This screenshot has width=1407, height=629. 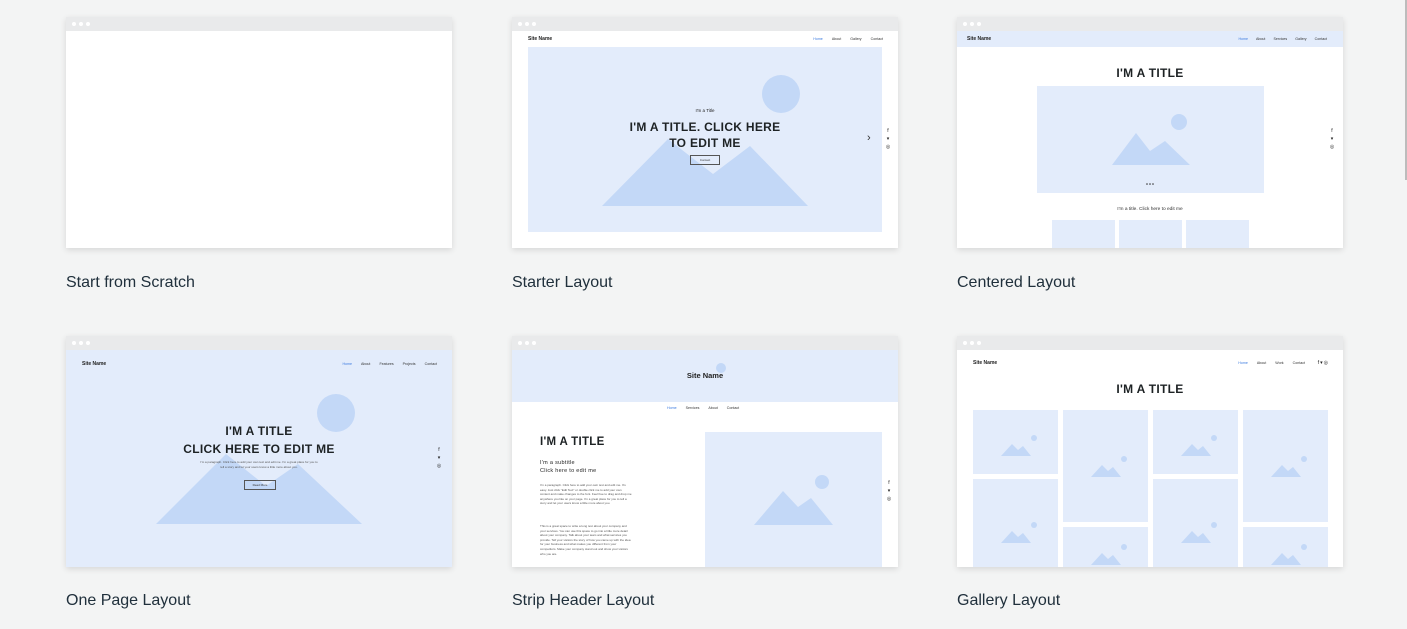 I want to click on template-name: One Page Layout, so click(x=128, y=600).